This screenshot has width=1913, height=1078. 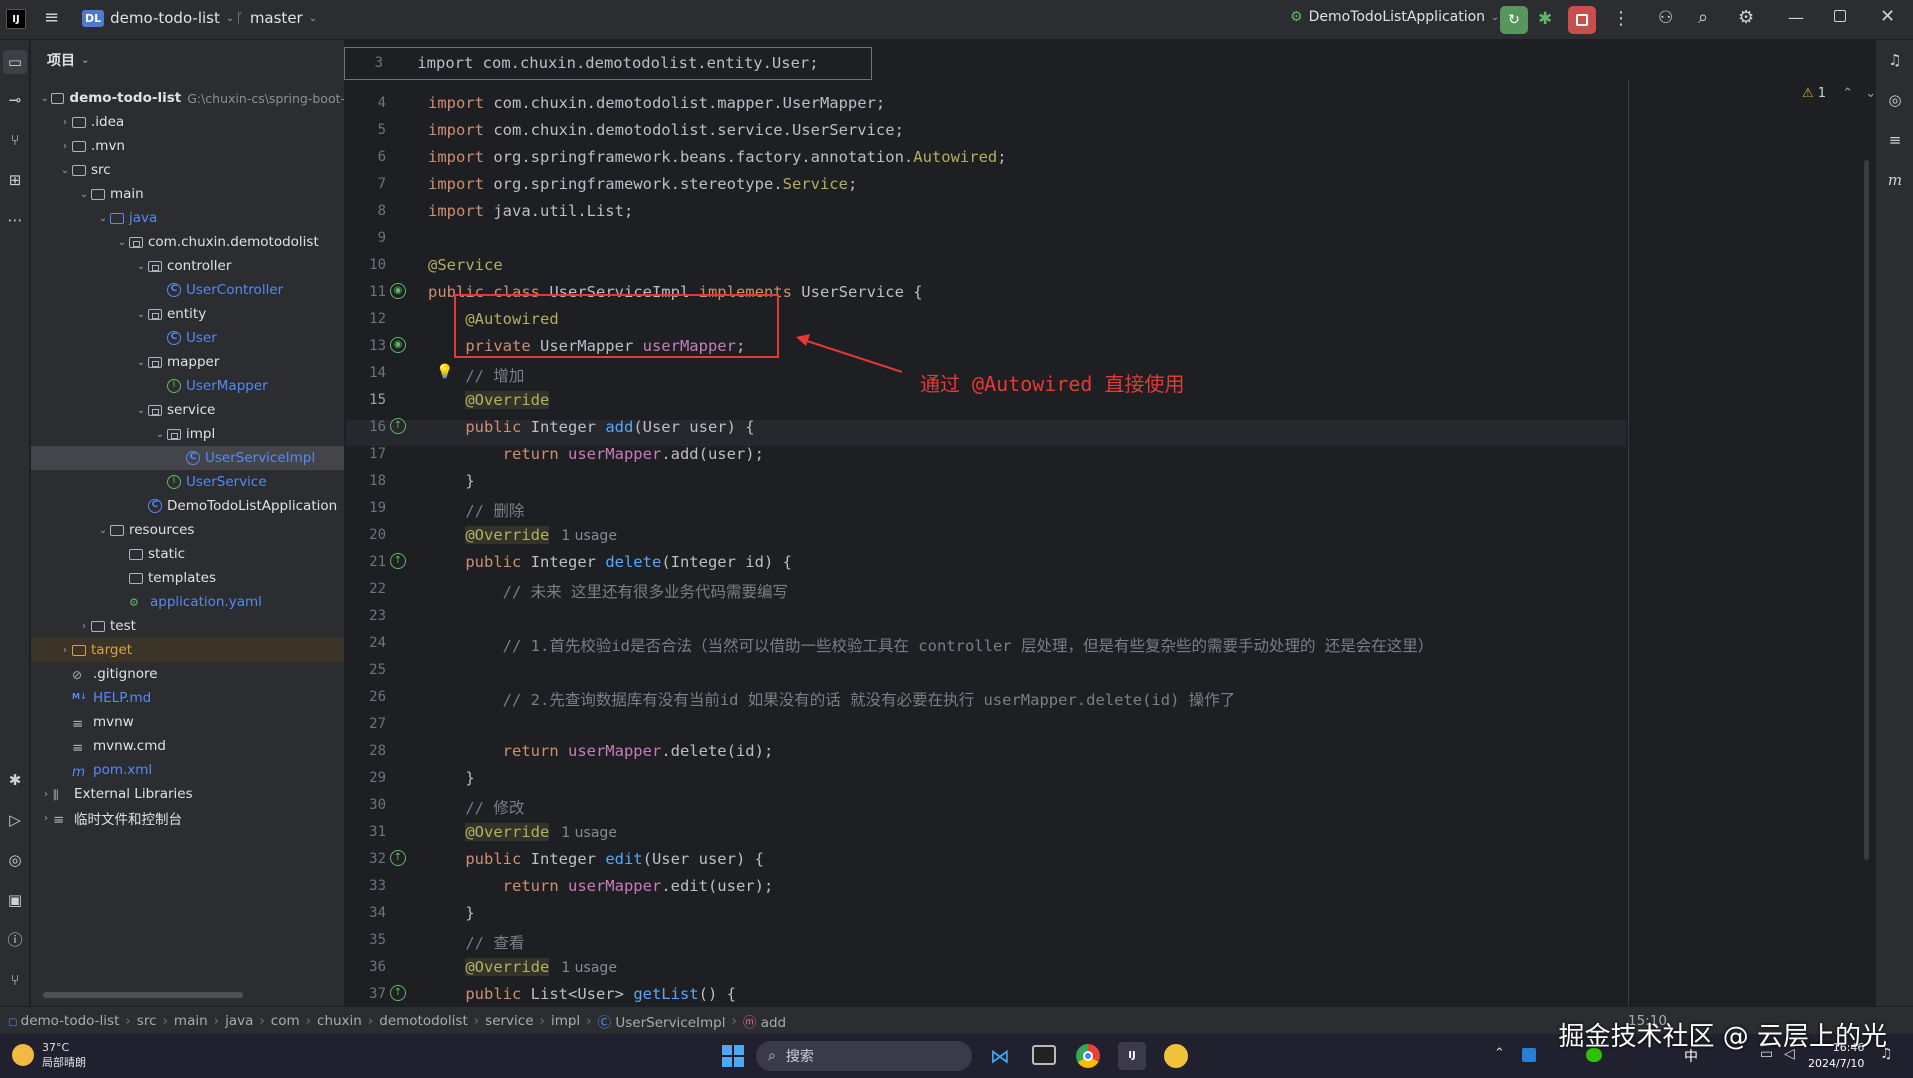 What do you see at coordinates (187, 60) in the screenshot?
I see `project-panel-header: 项目 ⌄` at bounding box center [187, 60].